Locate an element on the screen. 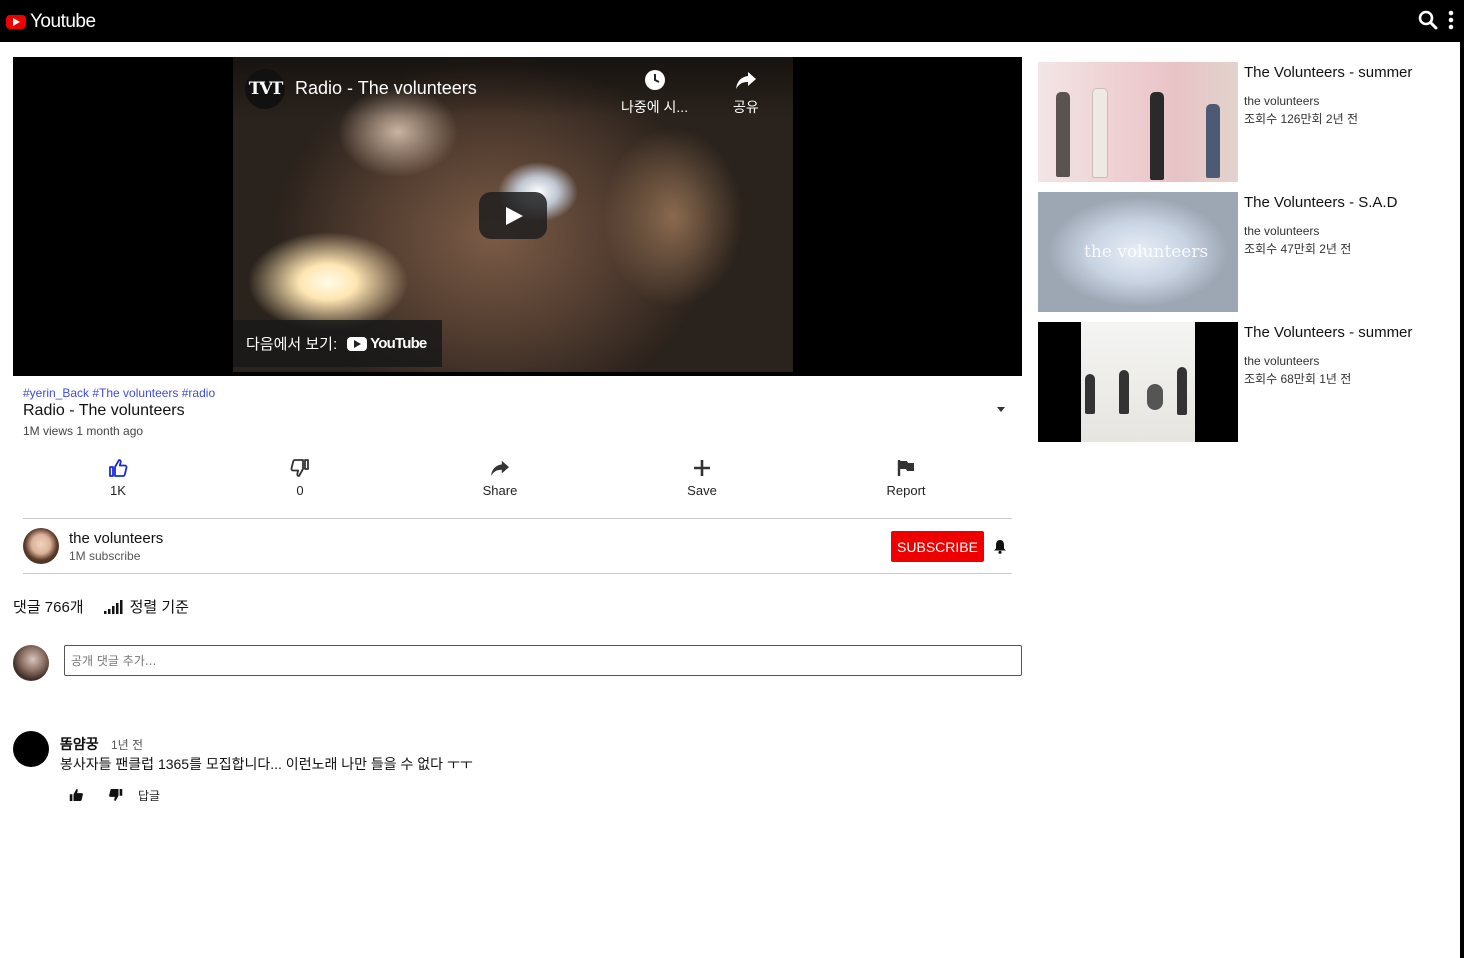  thumbs-down-icon is located at coordinates (299, 468).